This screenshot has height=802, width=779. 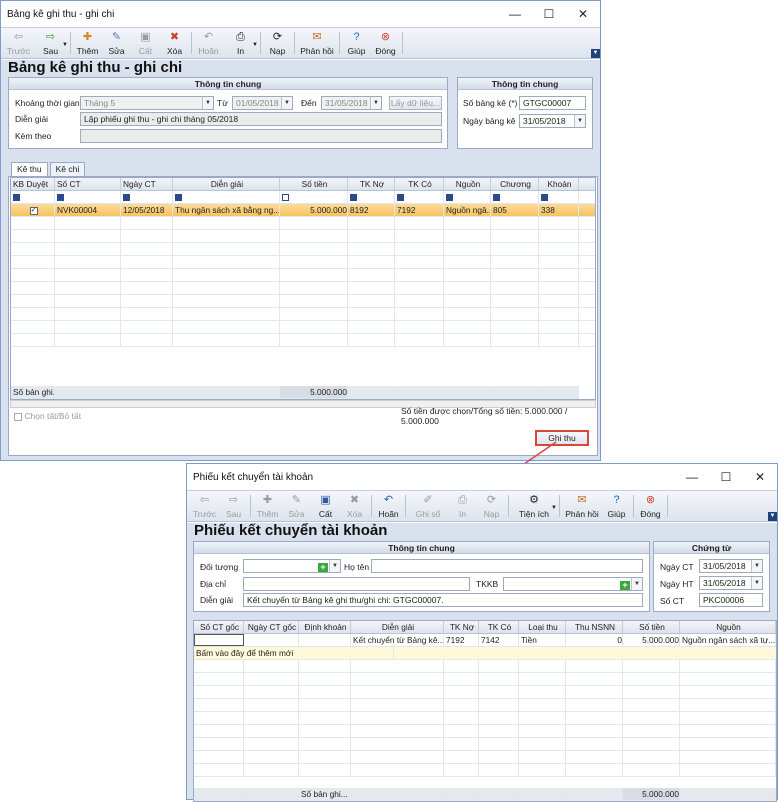 What do you see at coordinates (88, 184) in the screenshot?
I see `column-header: Số CT` at bounding box center [88, 184].